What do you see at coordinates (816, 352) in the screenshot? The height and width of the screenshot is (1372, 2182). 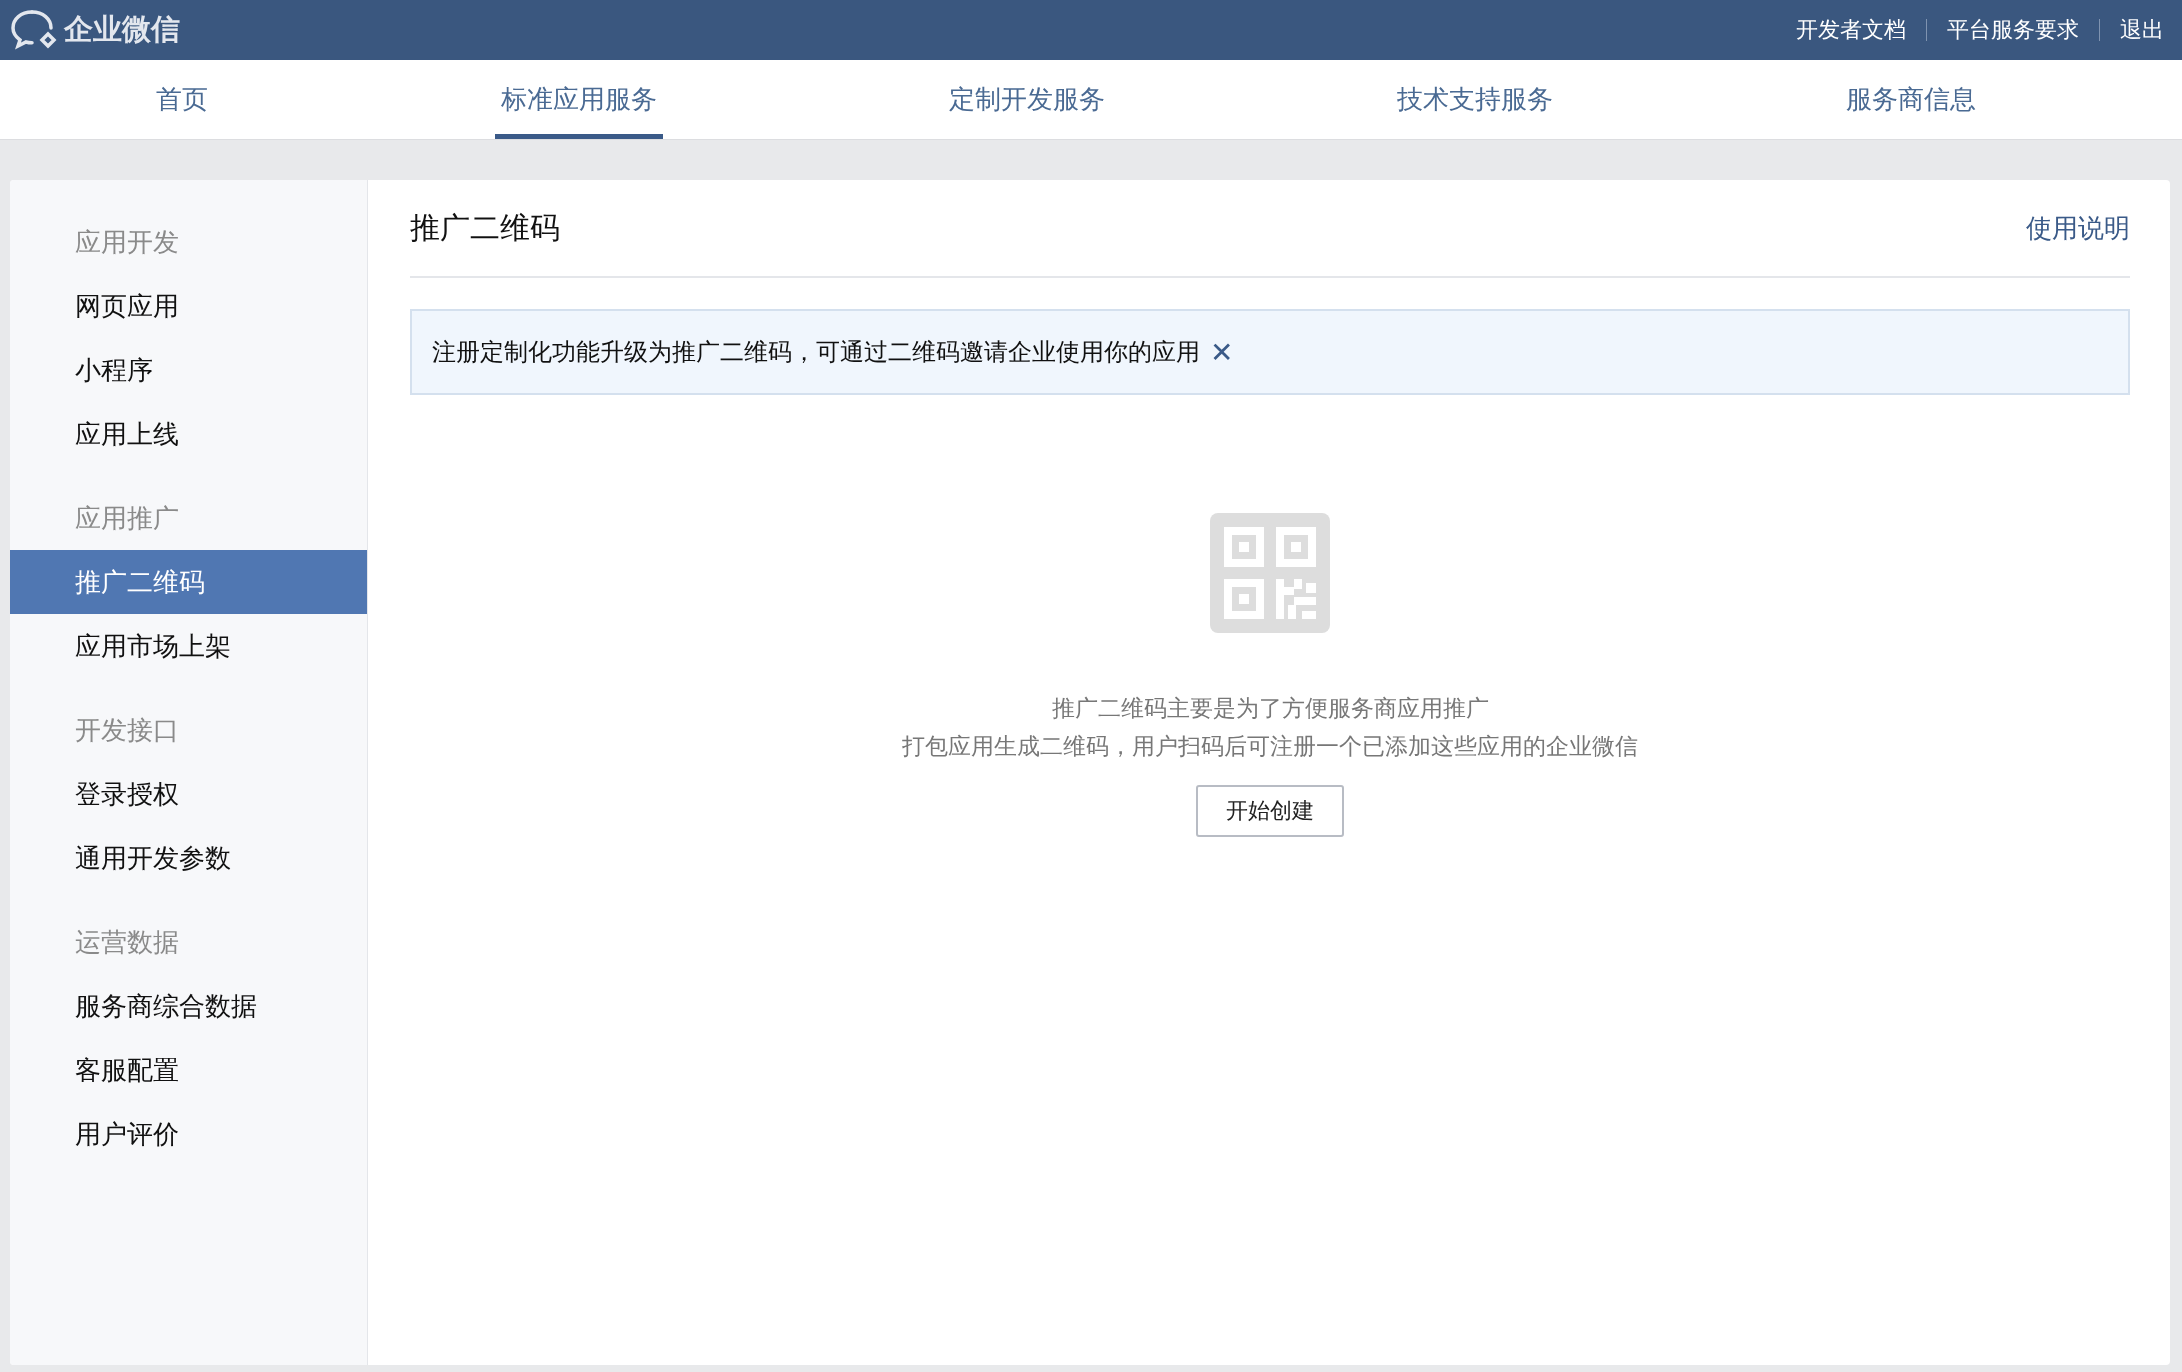 I see `notice-text: 注册定制化功能升级为推广二维码，可通过二维码邀请企业使用你的应用` at bounding box center [816, 352].